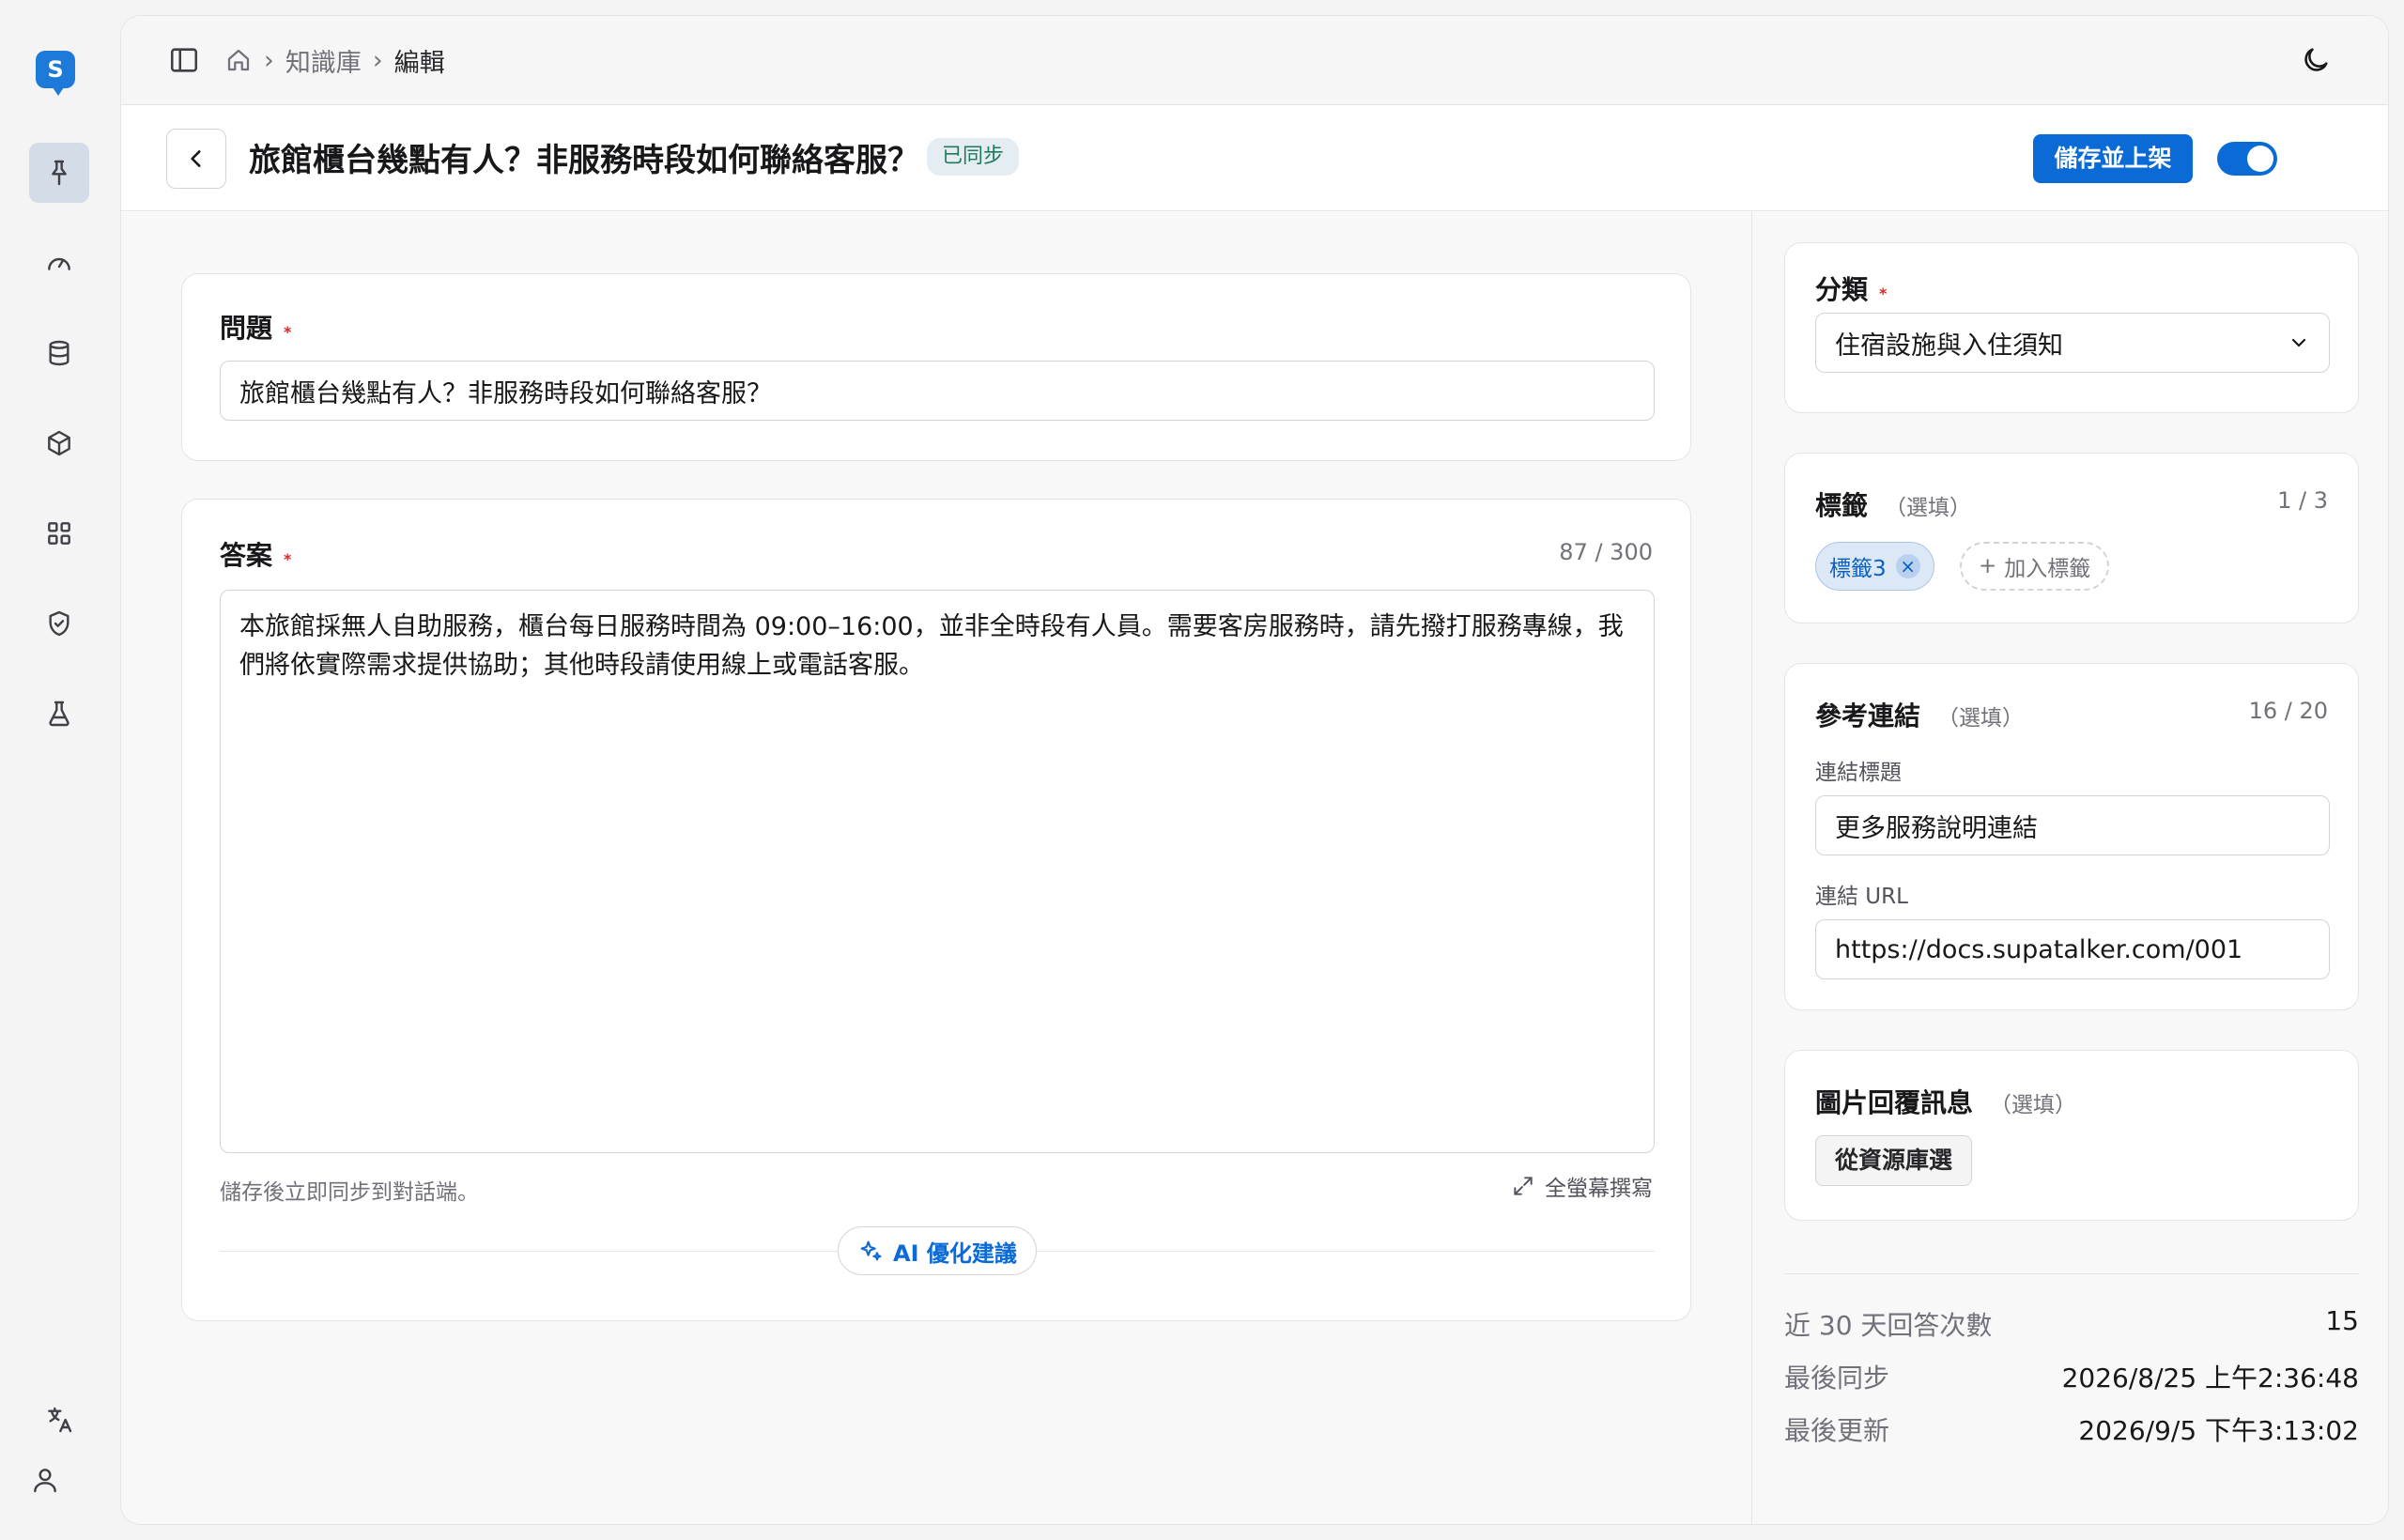 The height and width of the screenshot is (1540, 2404). I want to click on question-input: 旅館櫃台幾點有人？非服務時段如何聯絡客服？, so click(937, 391).